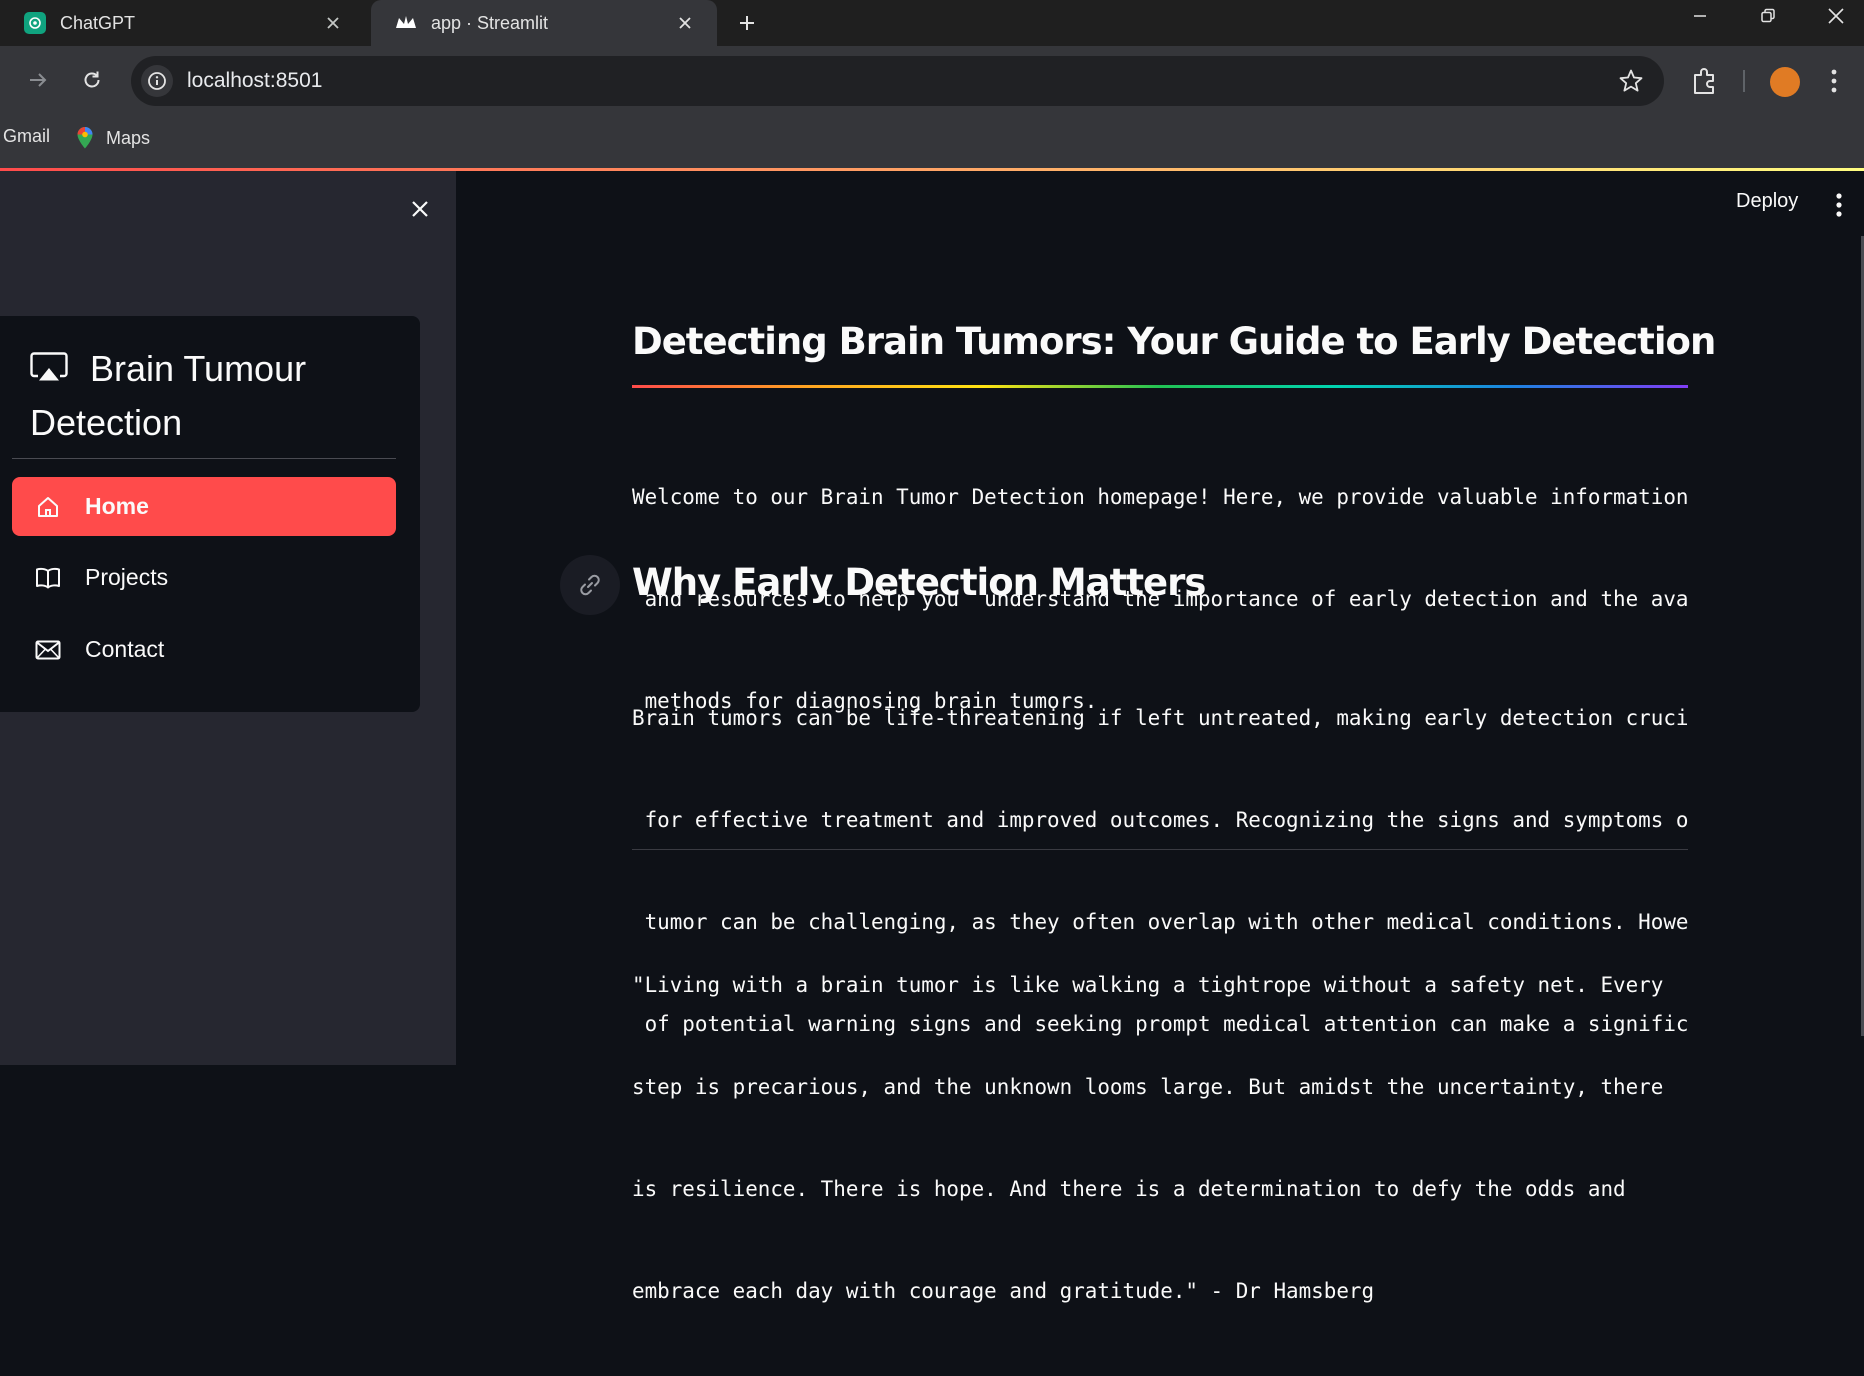 The image size is (1864, 1376). Describe the element at coordinates (932, 141) in the screenshot. I see `bookmarks-bar: Gmail Maps` at that location.